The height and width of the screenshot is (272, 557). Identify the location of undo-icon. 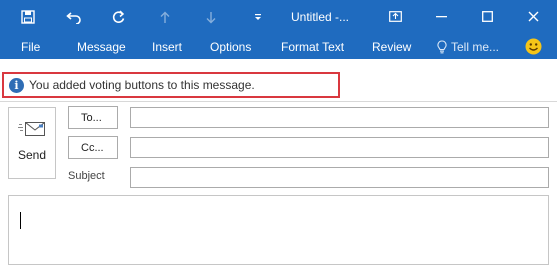
(74, 17).